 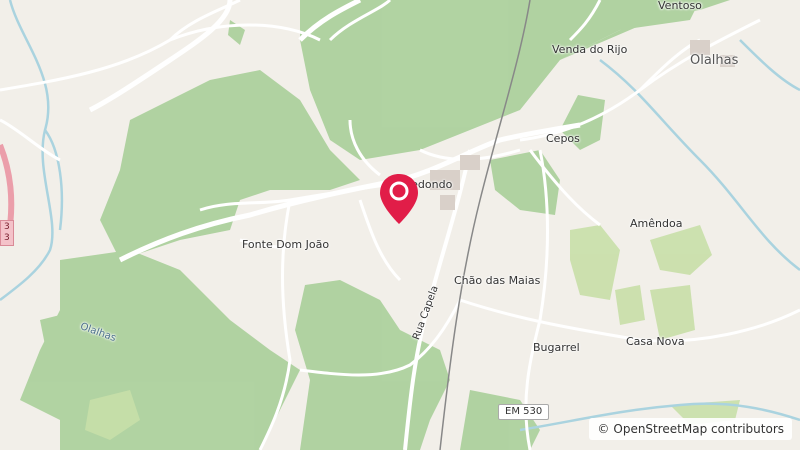 I want to click on edge-route-badge: 3 3, so click(x=7, y=233).